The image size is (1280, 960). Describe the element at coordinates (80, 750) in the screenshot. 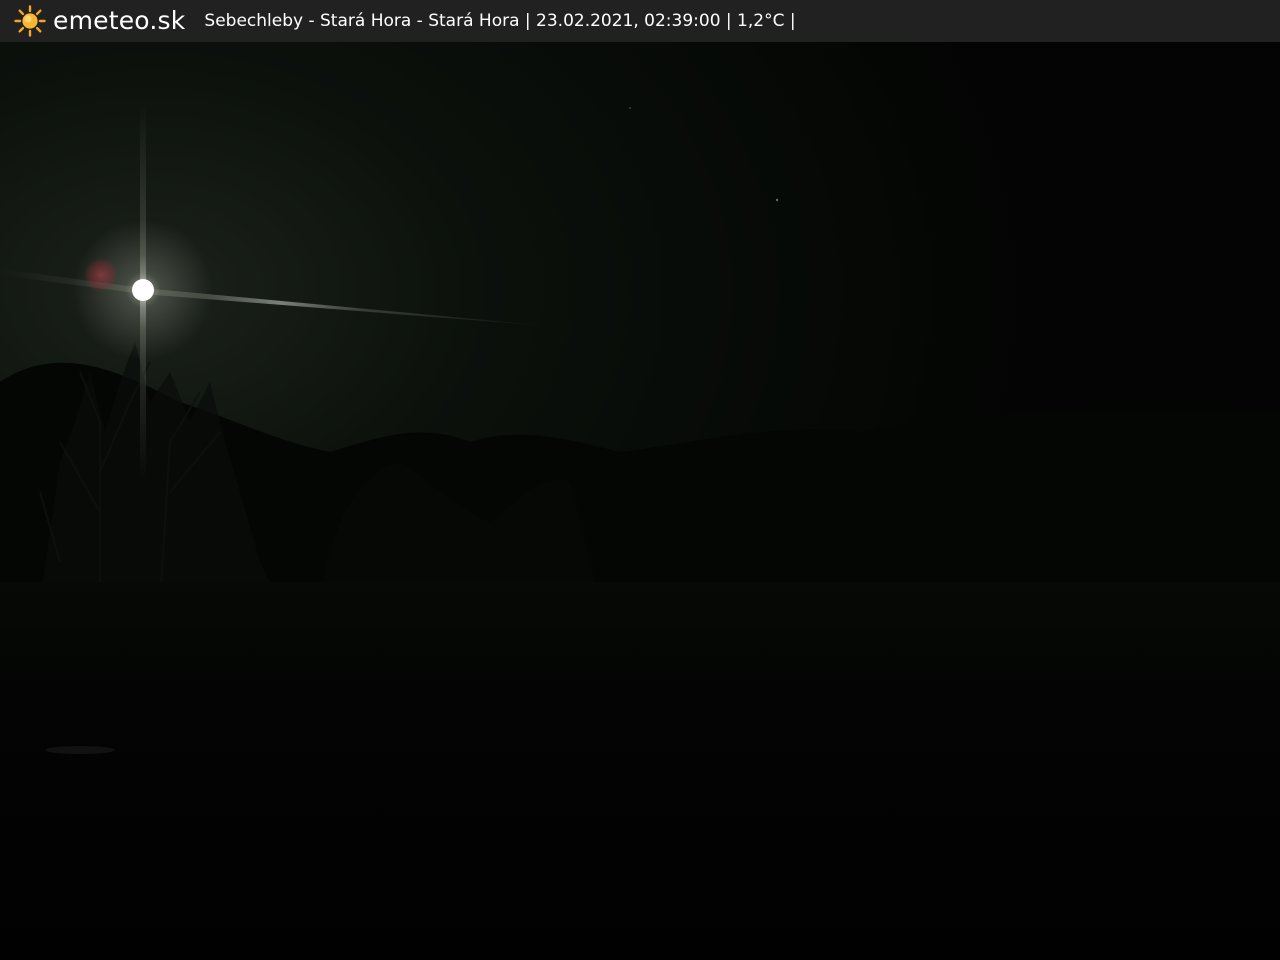

I see `faint-reflection` at that location.